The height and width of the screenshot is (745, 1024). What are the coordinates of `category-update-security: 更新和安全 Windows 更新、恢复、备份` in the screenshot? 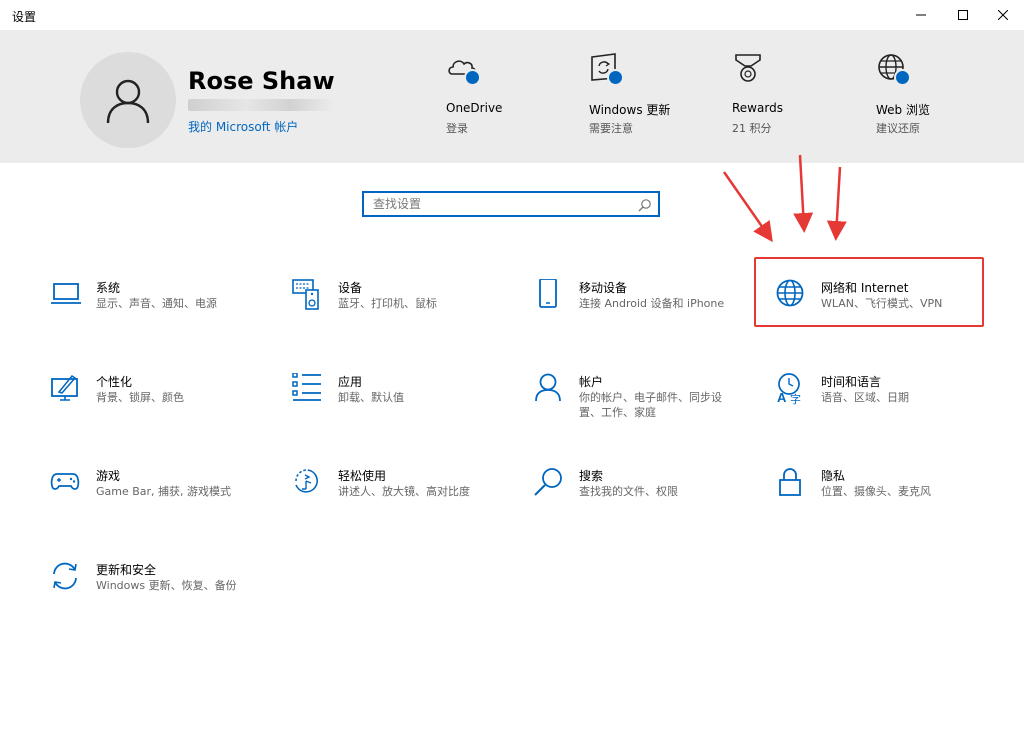 It's located at (165, 591).